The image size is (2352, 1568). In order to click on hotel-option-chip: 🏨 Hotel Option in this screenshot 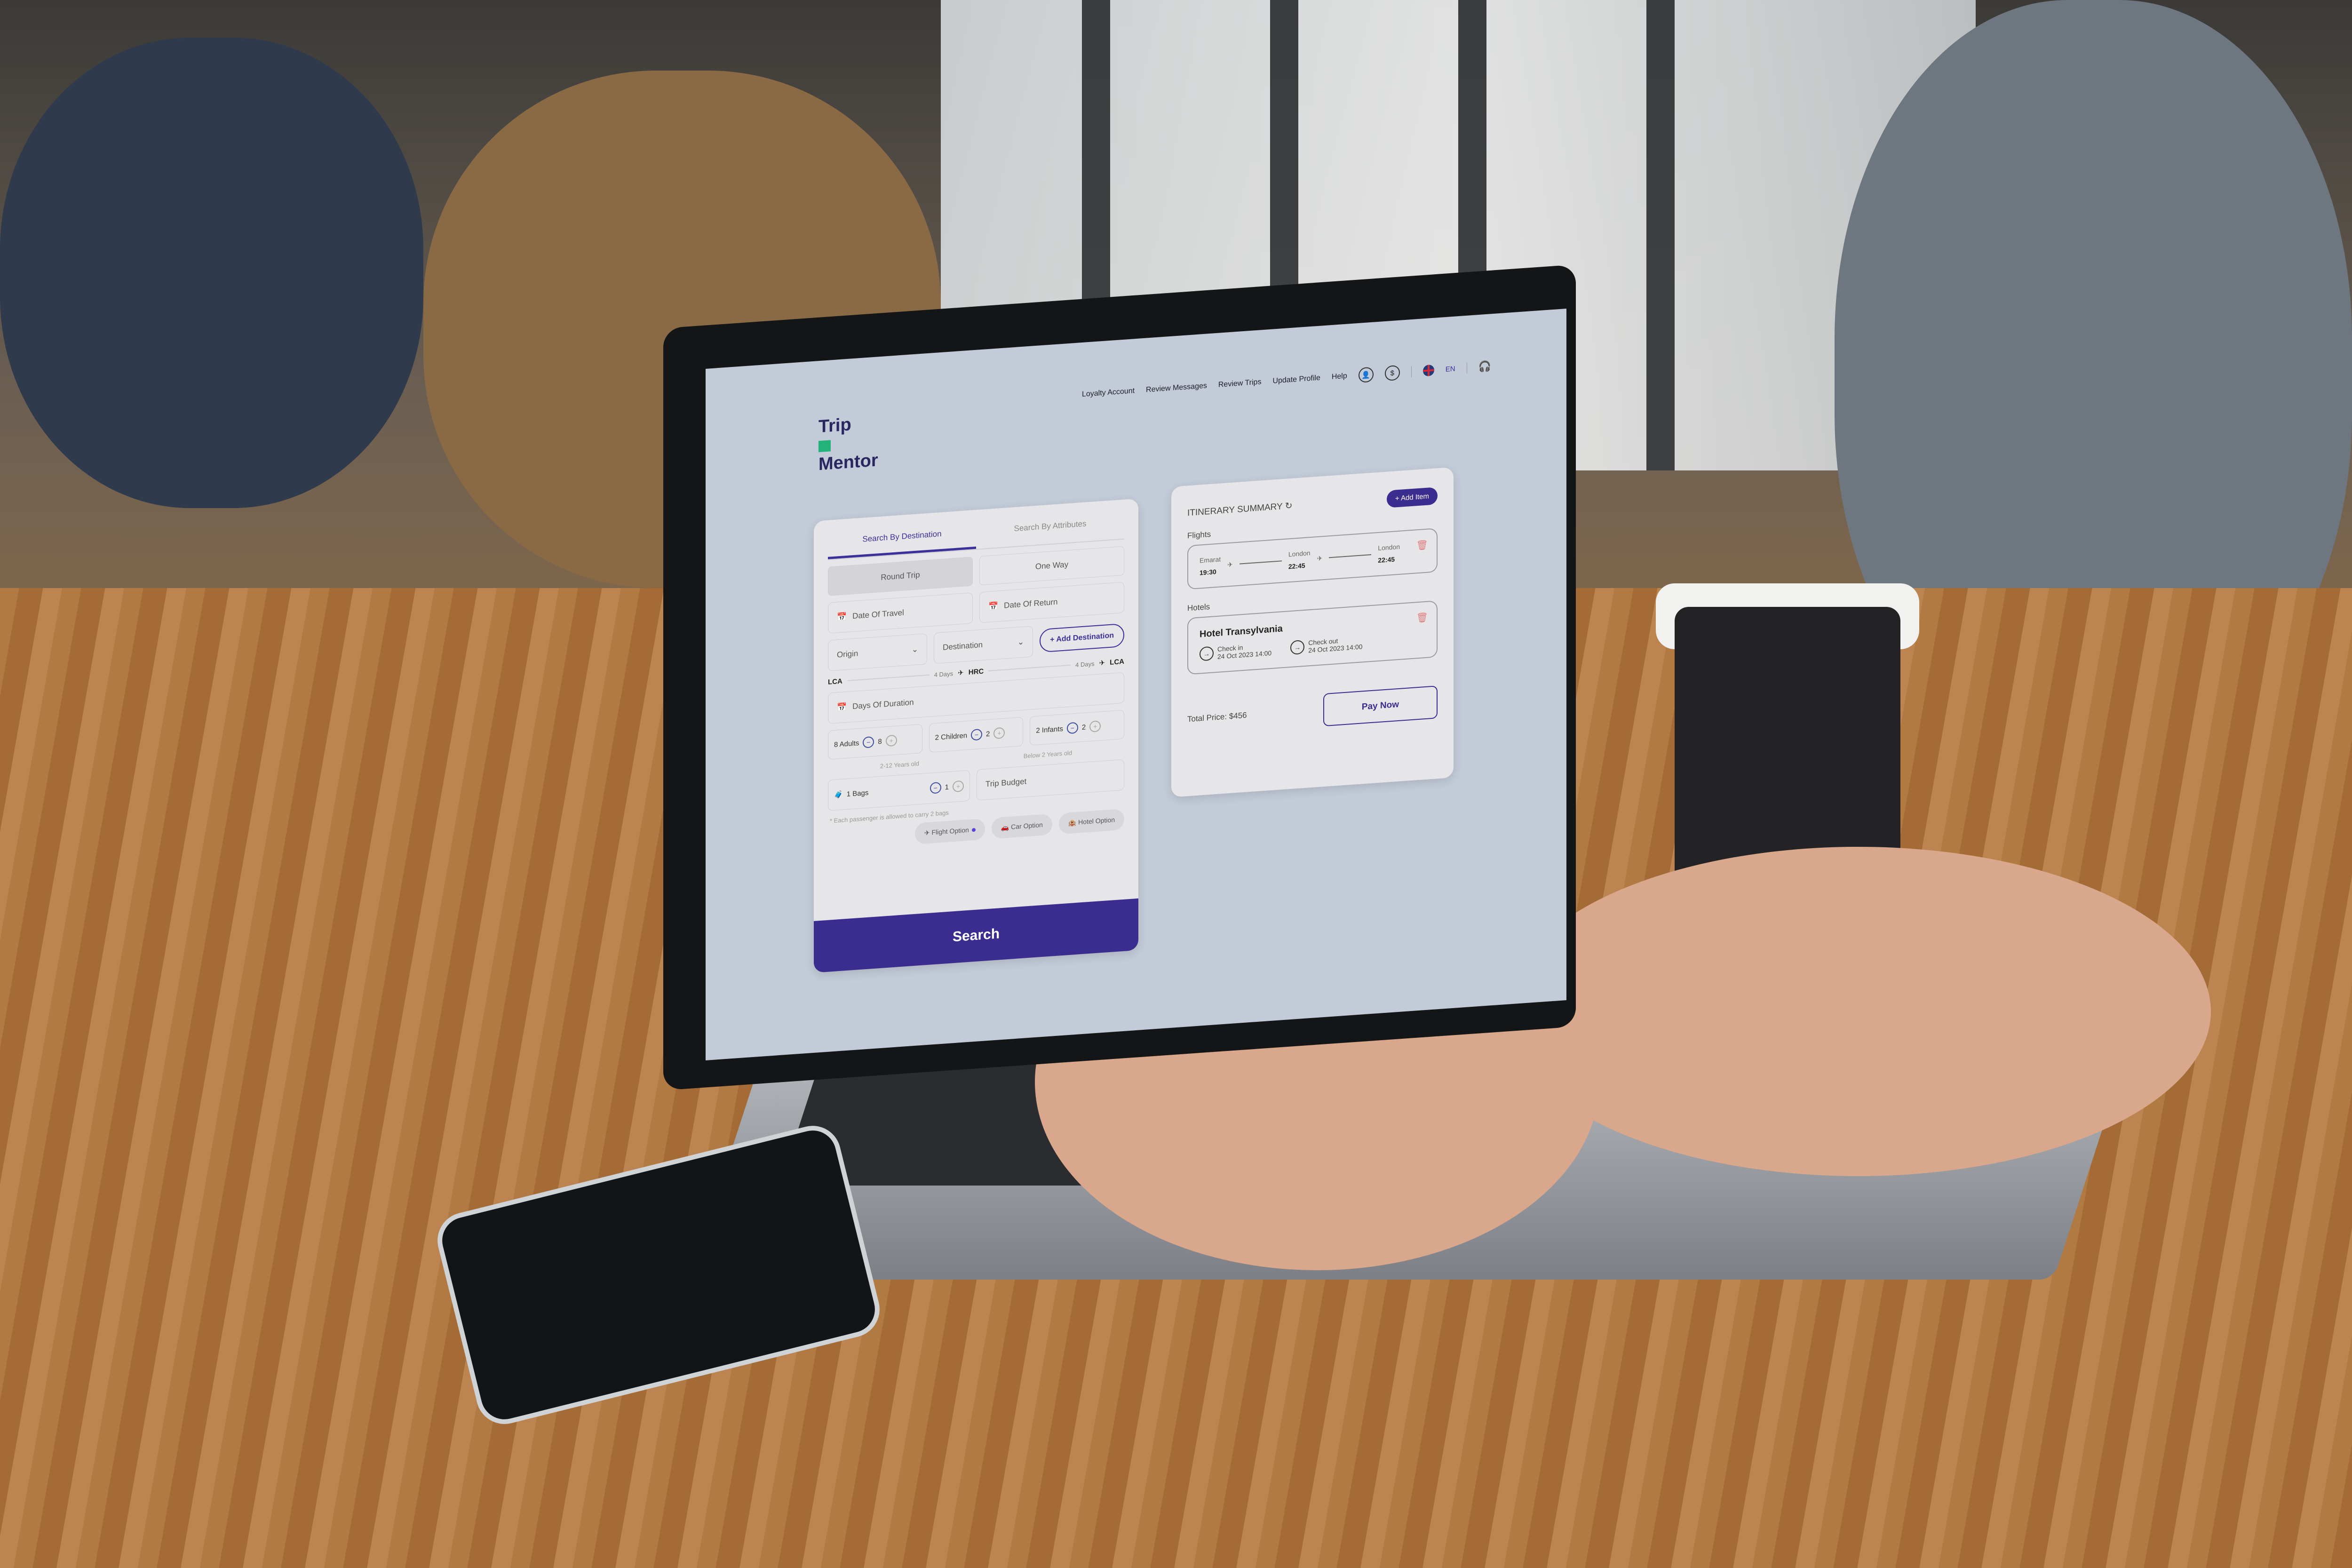, I will do `click(1091, 821)`.